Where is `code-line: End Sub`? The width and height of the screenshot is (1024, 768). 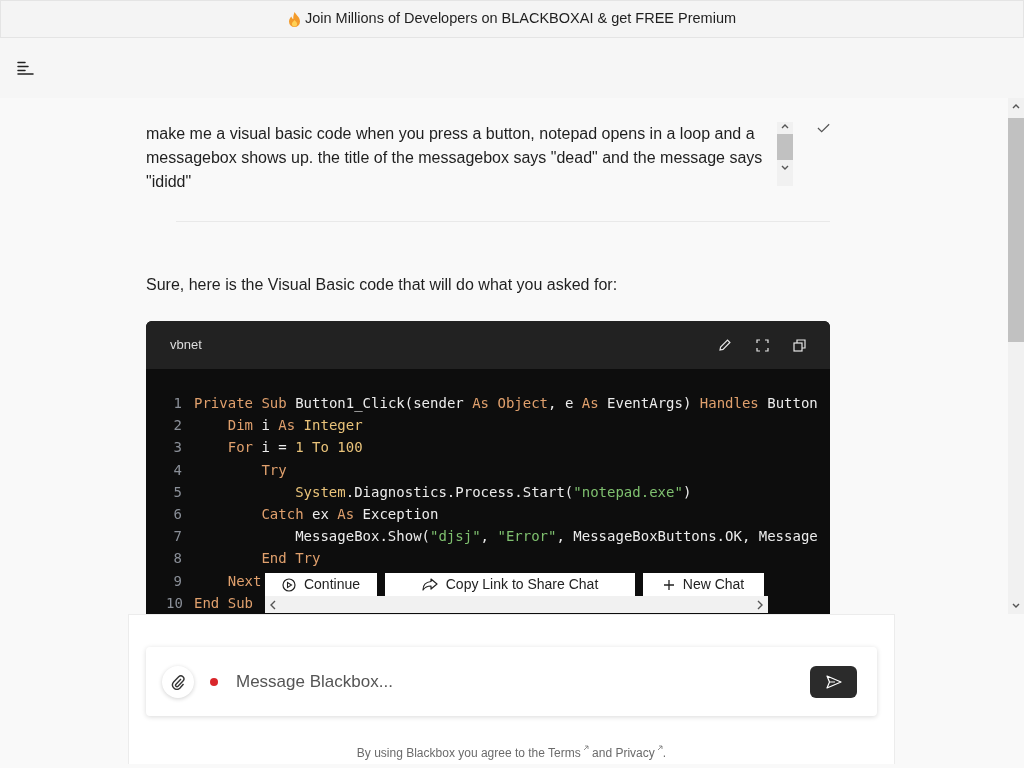
code-line: End Sub is located at coordinates (223, 603).